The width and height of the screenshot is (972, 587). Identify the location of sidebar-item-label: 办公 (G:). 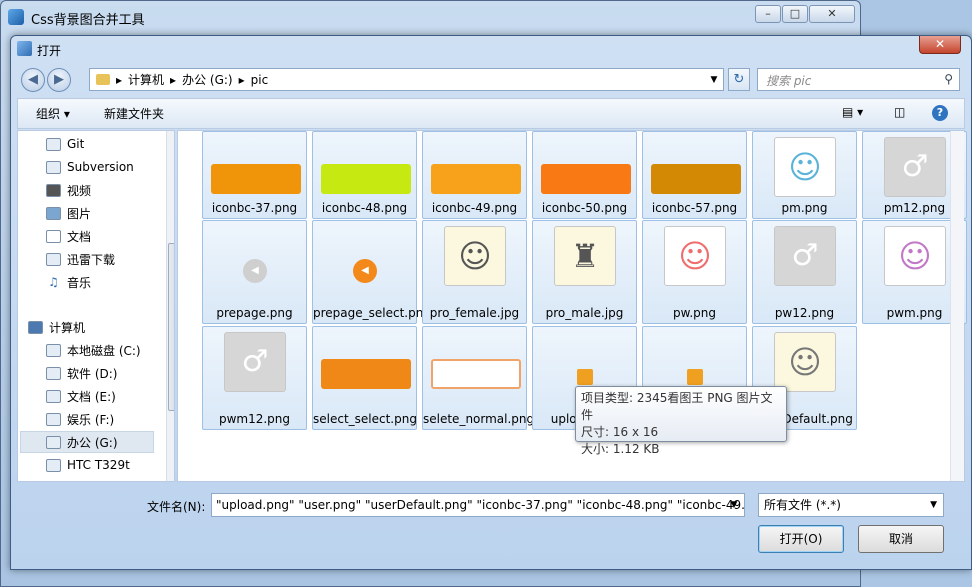
(92, 442).